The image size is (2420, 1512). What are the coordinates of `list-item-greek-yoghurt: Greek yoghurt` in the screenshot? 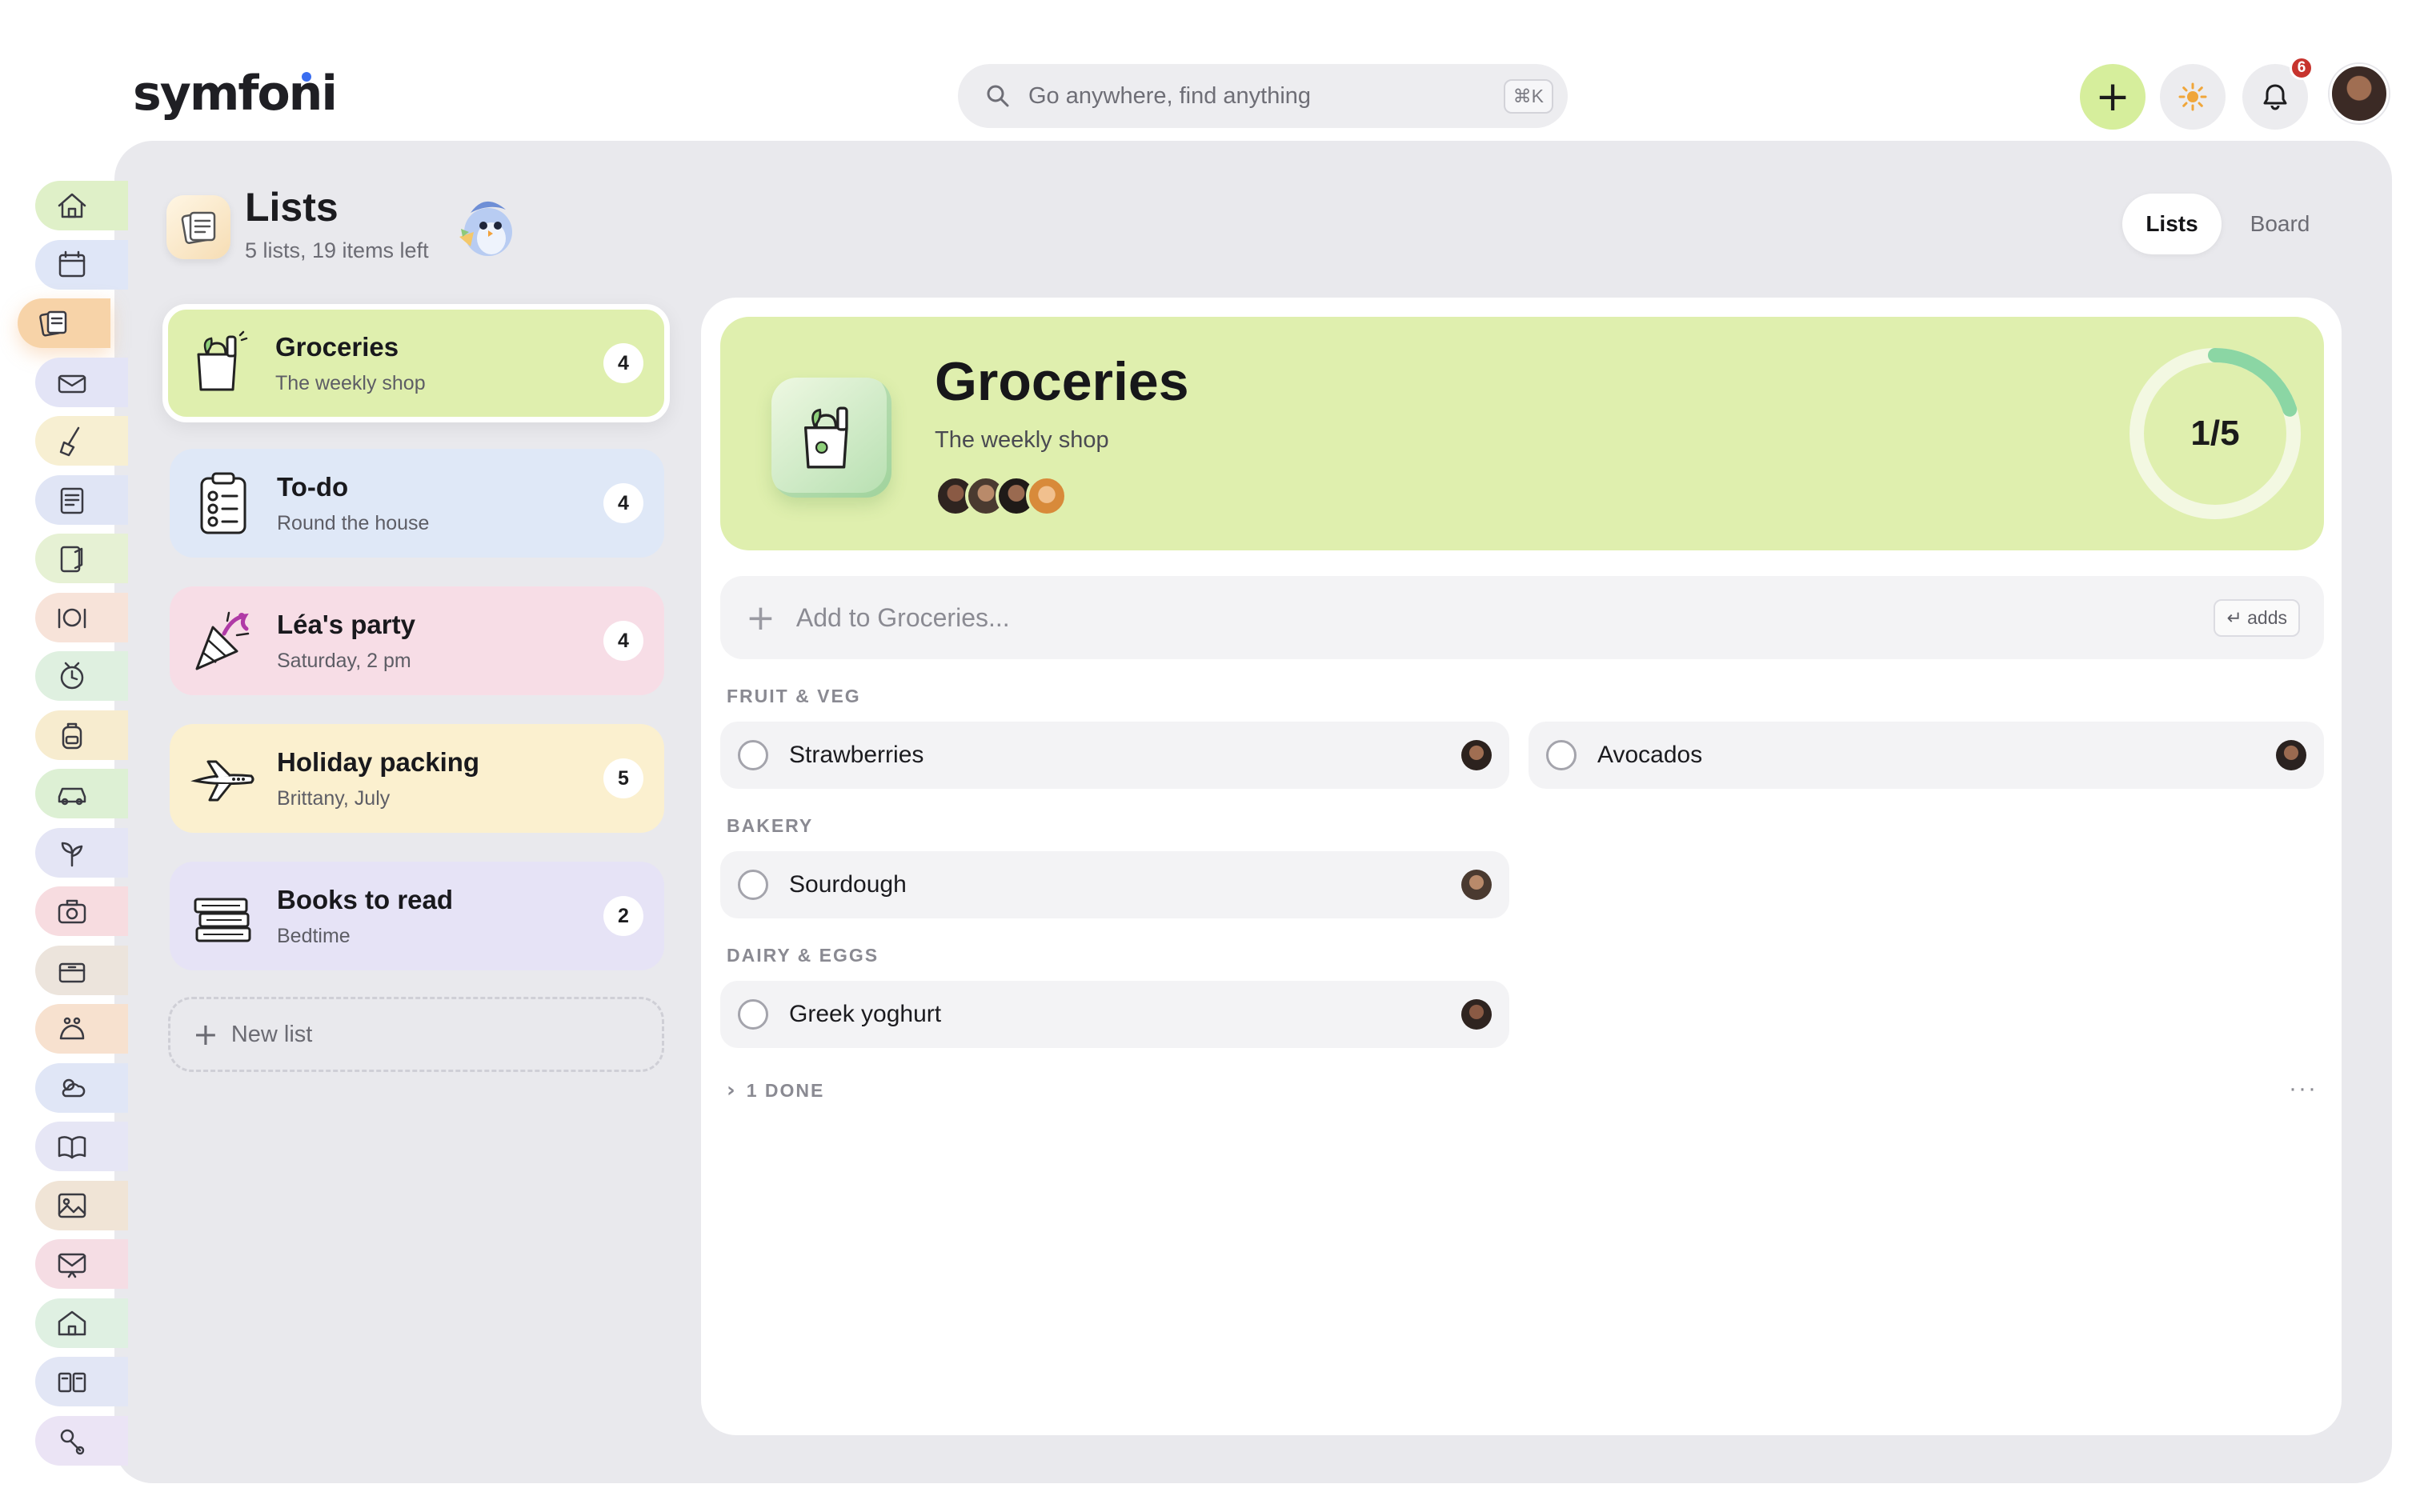 It's located at (1114, 1014).